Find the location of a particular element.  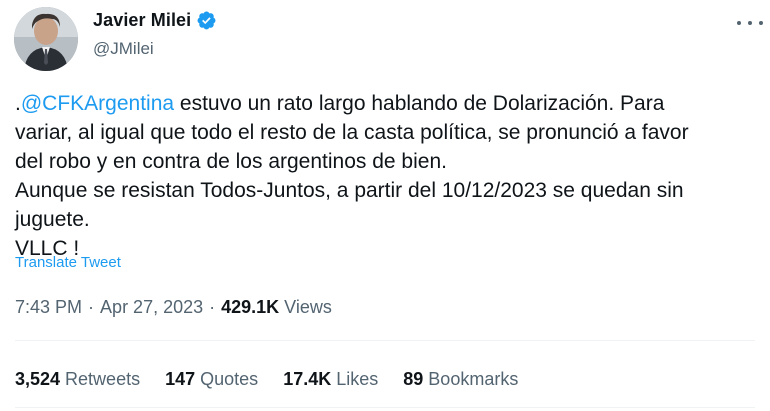

tweet-date: Apr 27, 2023 is located at coordinates (151, 307).